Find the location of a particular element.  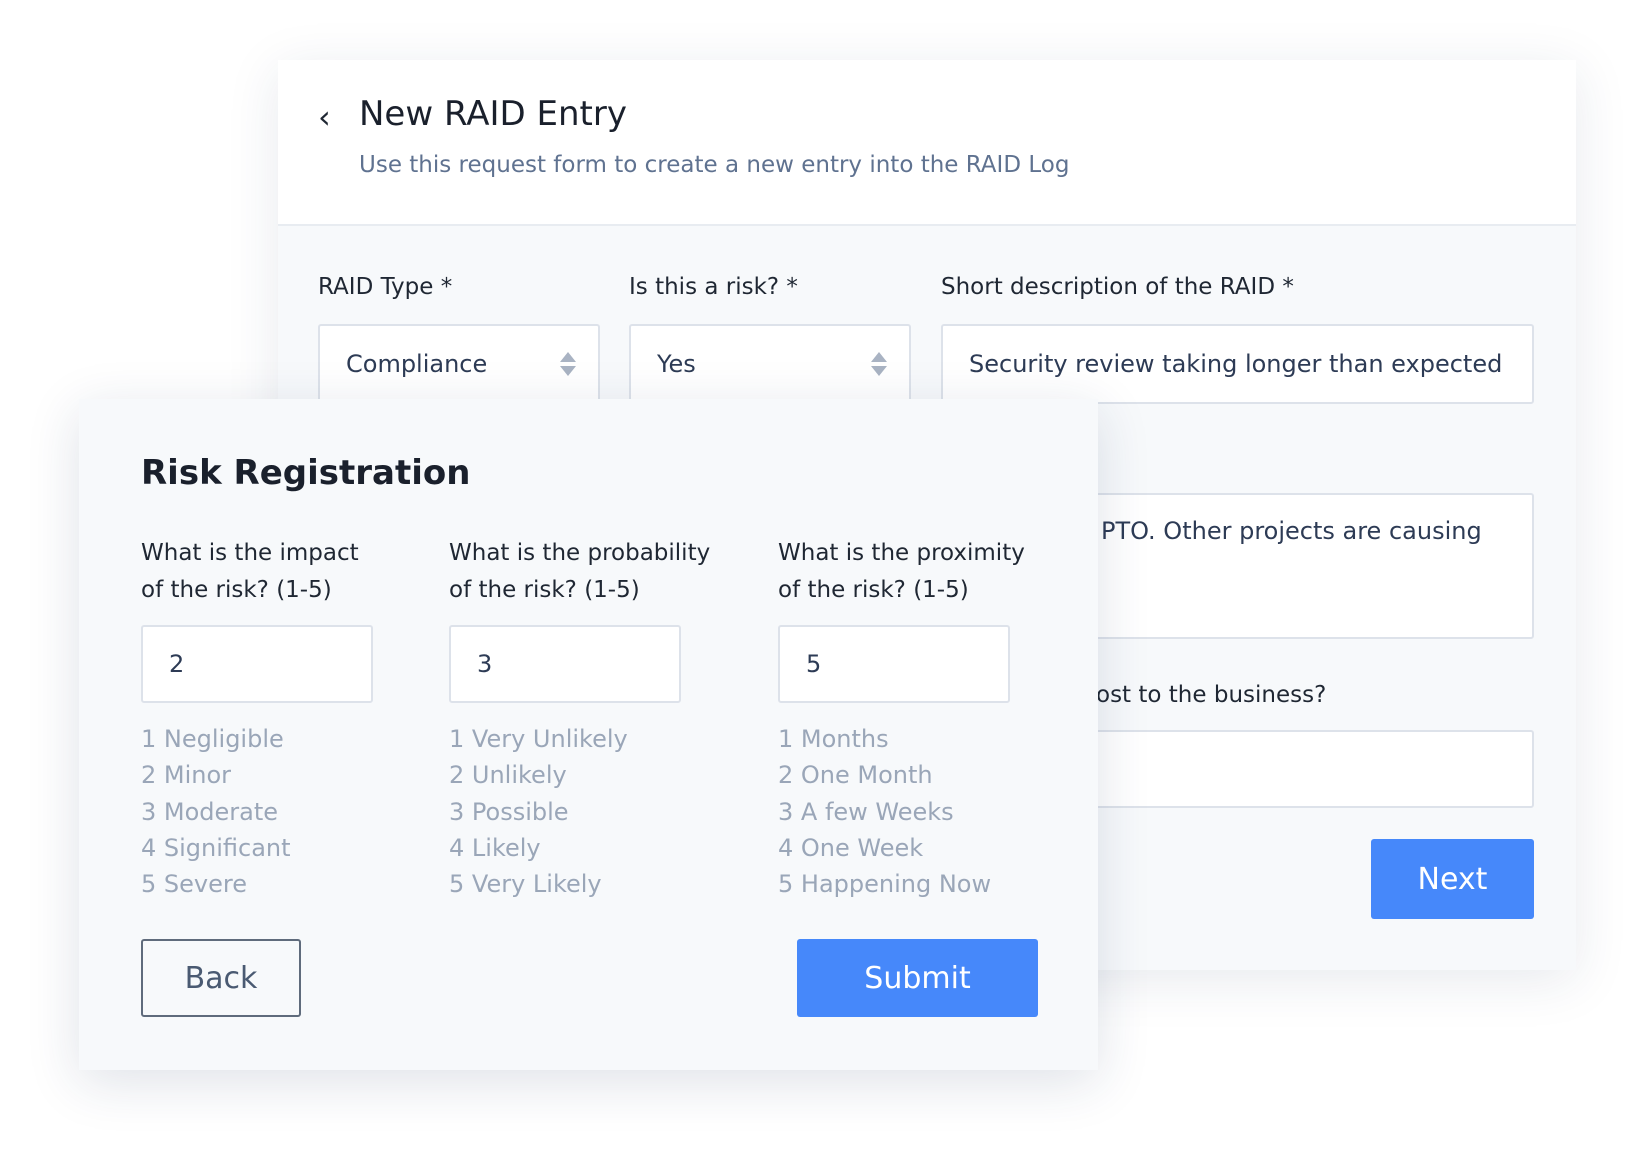

impact-input: 2 is located at coordinates (257, 664).